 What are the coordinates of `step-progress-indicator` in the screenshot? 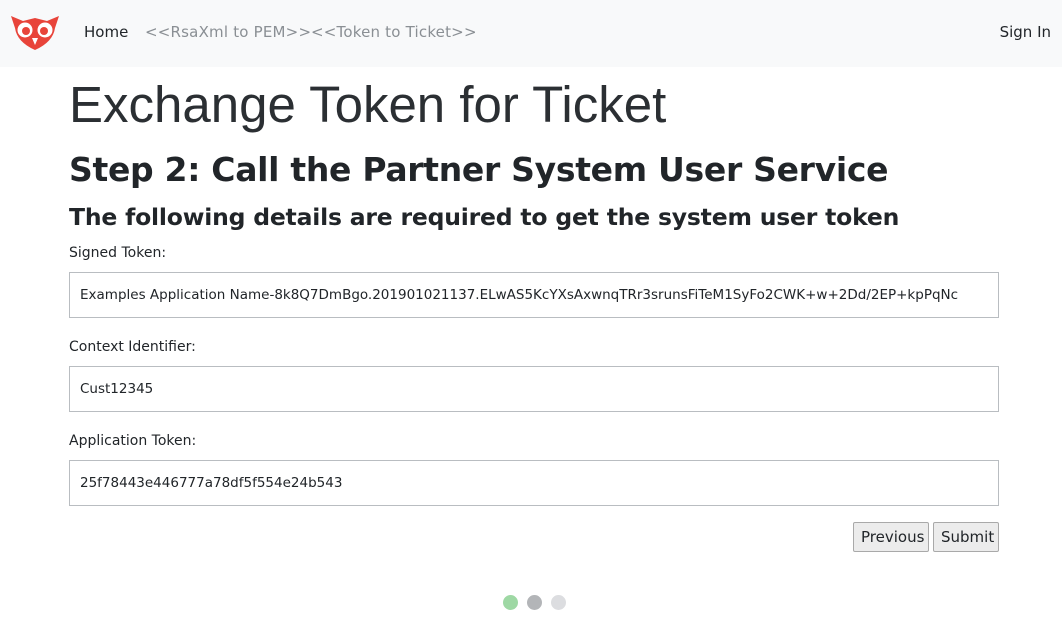 It's located at (535, 603).